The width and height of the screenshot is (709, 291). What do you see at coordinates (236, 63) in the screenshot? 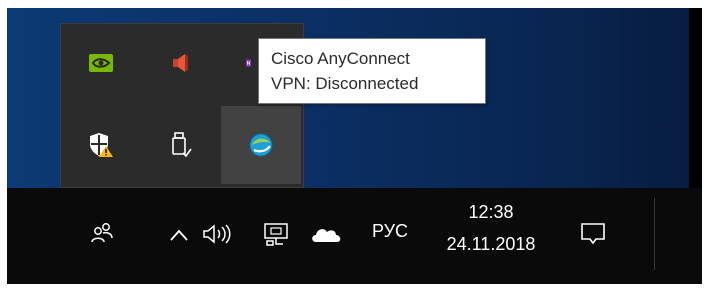
I see `tray-item-onenote` at bounding box center [236, 63].